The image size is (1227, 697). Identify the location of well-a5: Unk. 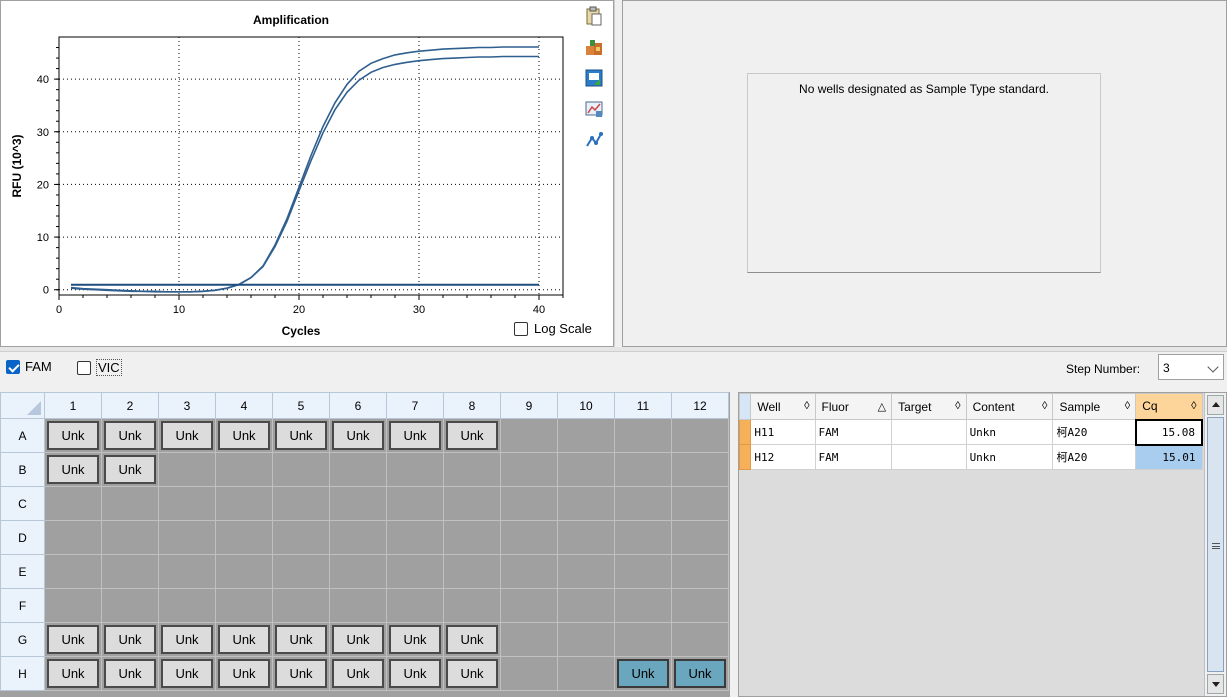
(301, 435).